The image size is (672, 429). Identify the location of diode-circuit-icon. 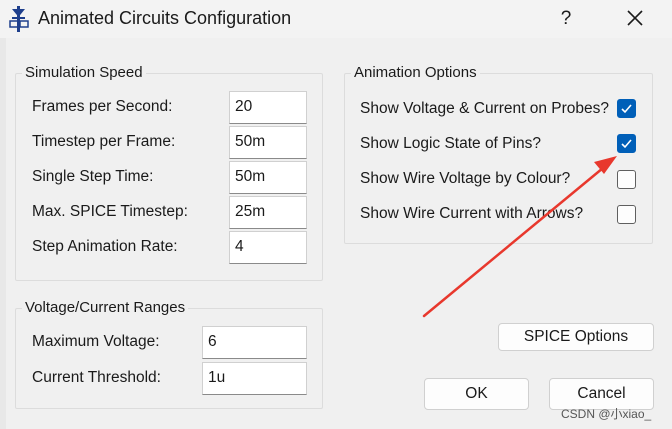
(19, 19).